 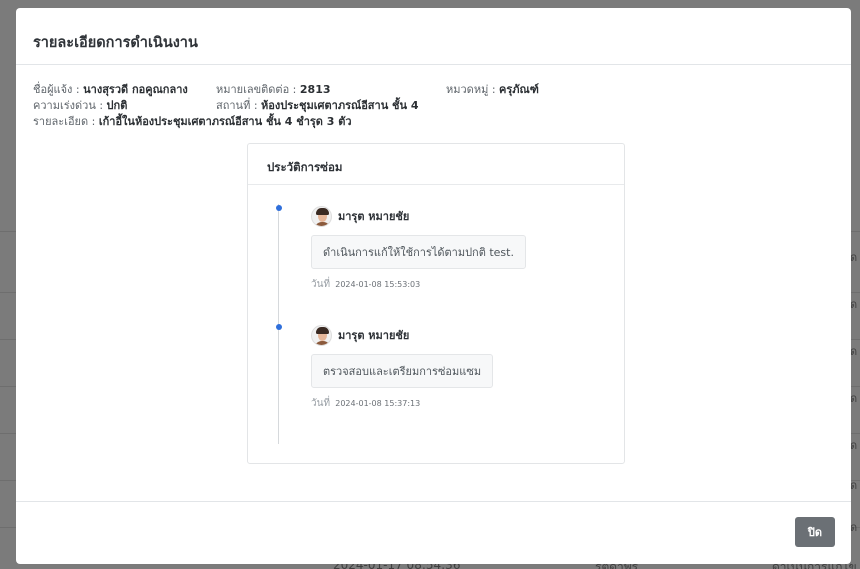 I want to click on timeline-message: ดำเนินการแก้ให้ใช้การได้ตามปกติ test., so click(x=418, y=252).